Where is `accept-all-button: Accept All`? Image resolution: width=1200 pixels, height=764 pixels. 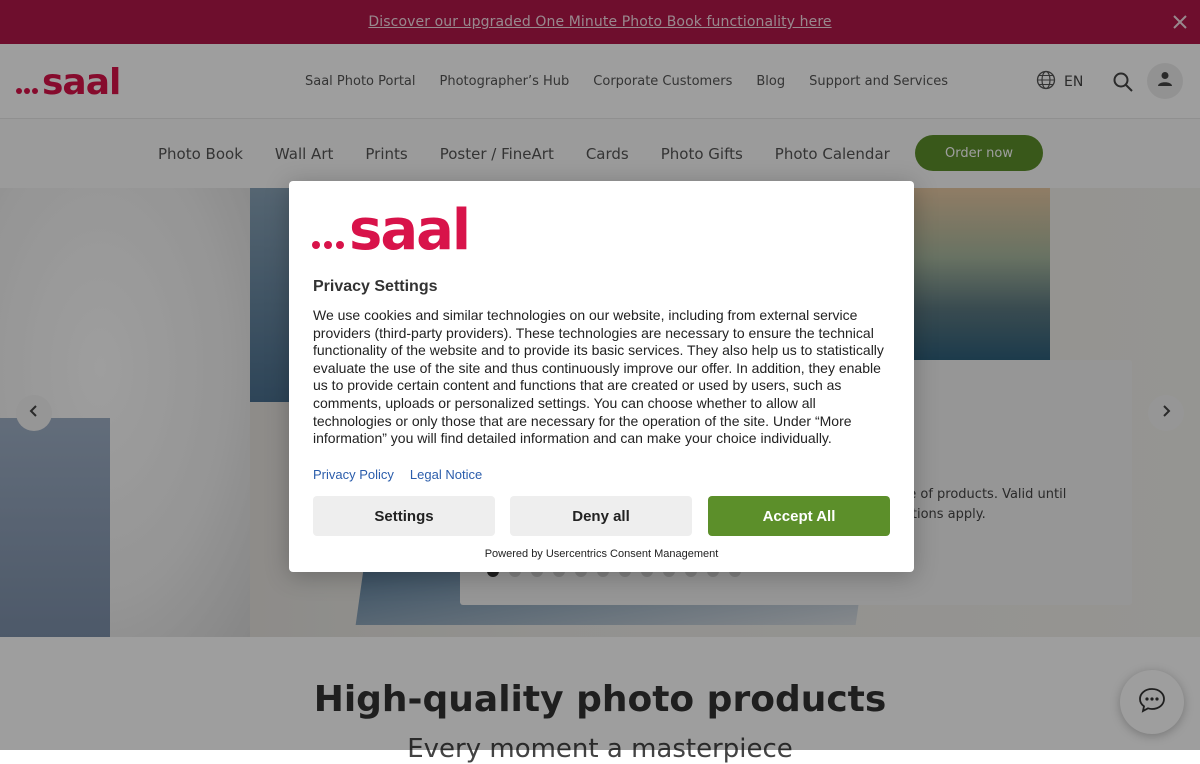
accept-all-button: Accept All is located at coordinates (799, 516).